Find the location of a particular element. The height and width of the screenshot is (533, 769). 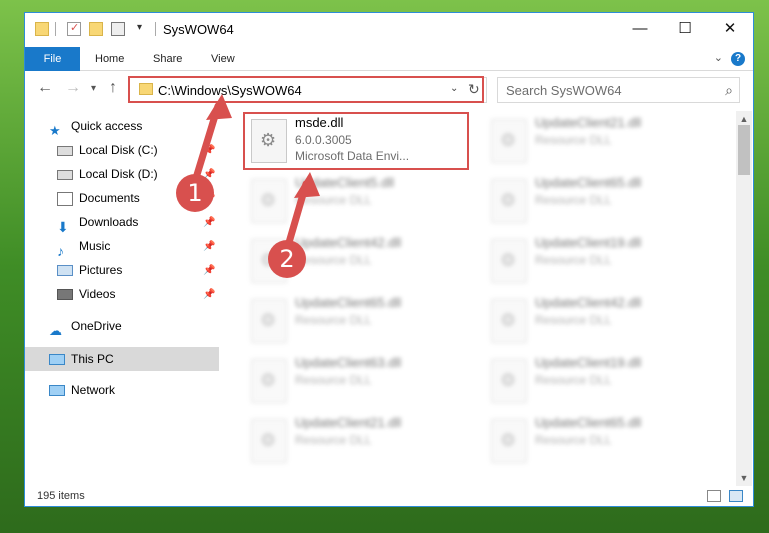

forward-button: → is located at coordinates (73, 88).